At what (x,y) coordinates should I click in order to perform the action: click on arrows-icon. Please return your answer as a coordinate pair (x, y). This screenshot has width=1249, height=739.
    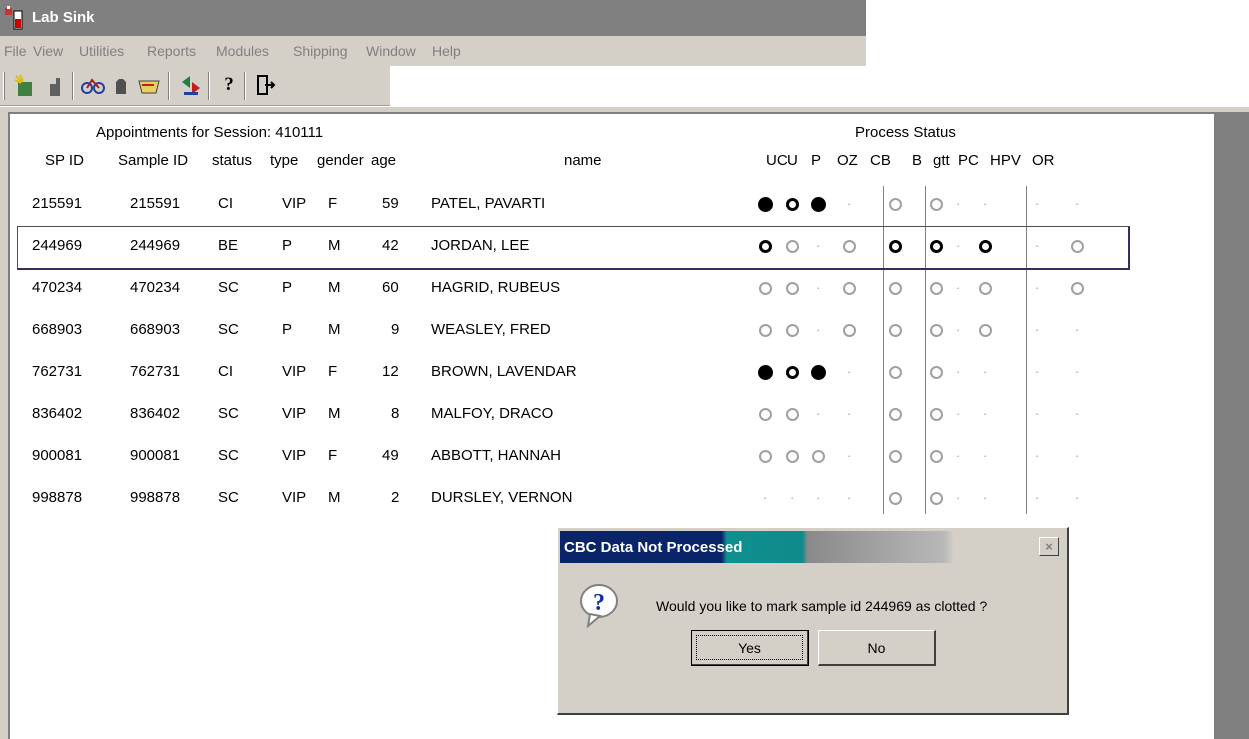
    Looking at the image, I should click on (191, 85).